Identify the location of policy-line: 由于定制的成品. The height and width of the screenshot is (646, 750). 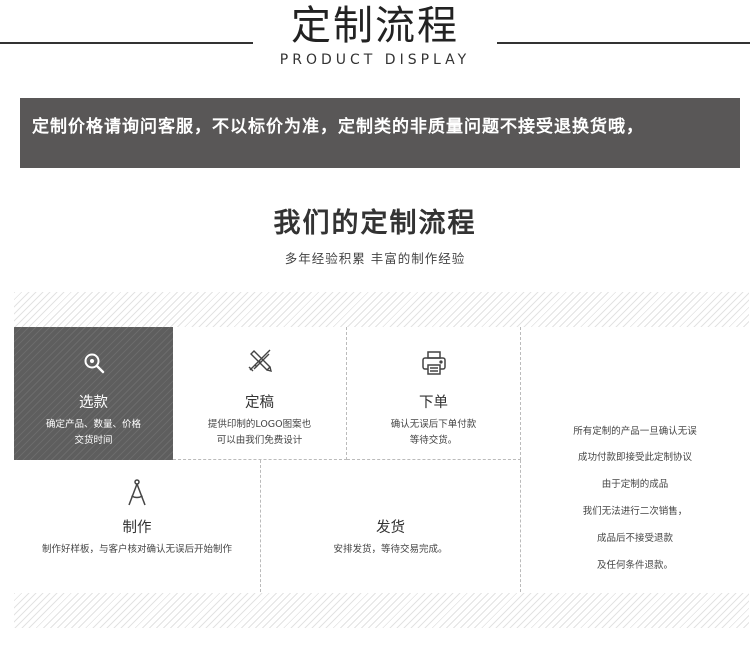
(635, 484).